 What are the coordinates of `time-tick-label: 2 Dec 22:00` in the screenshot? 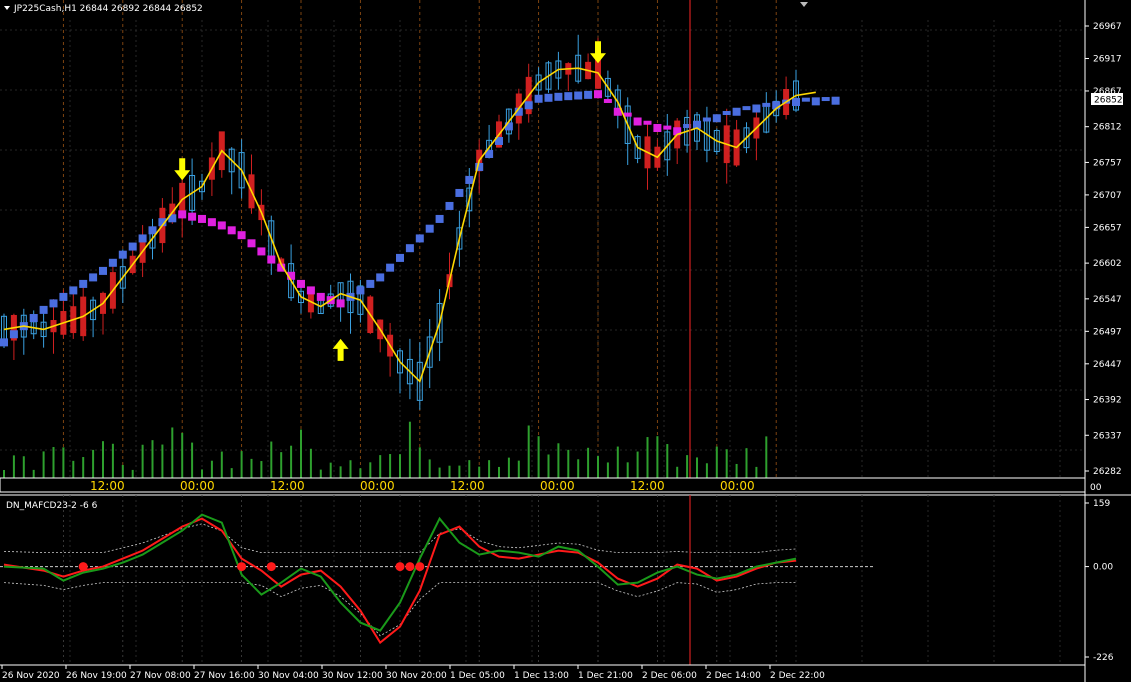 It's located at (797, 676).